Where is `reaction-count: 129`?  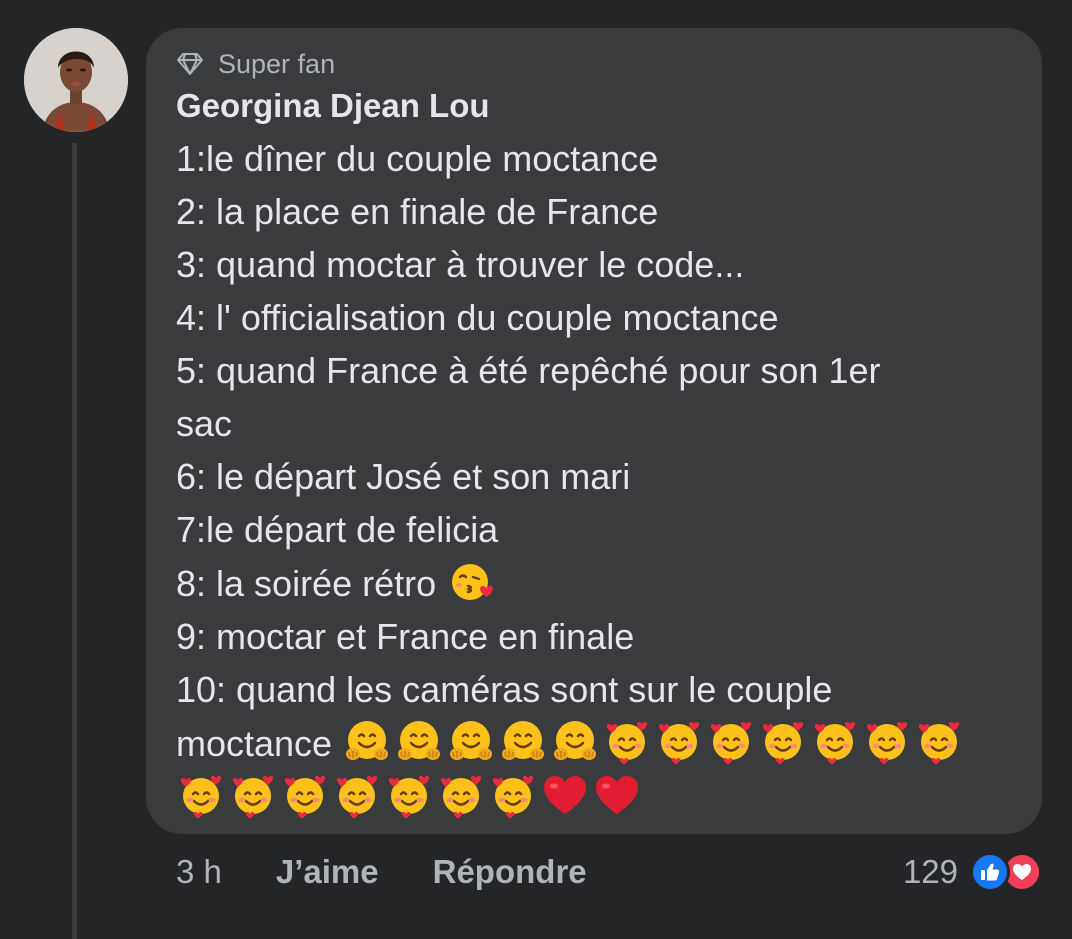 reaction-count: 129 is located at coordinates (930, 871).